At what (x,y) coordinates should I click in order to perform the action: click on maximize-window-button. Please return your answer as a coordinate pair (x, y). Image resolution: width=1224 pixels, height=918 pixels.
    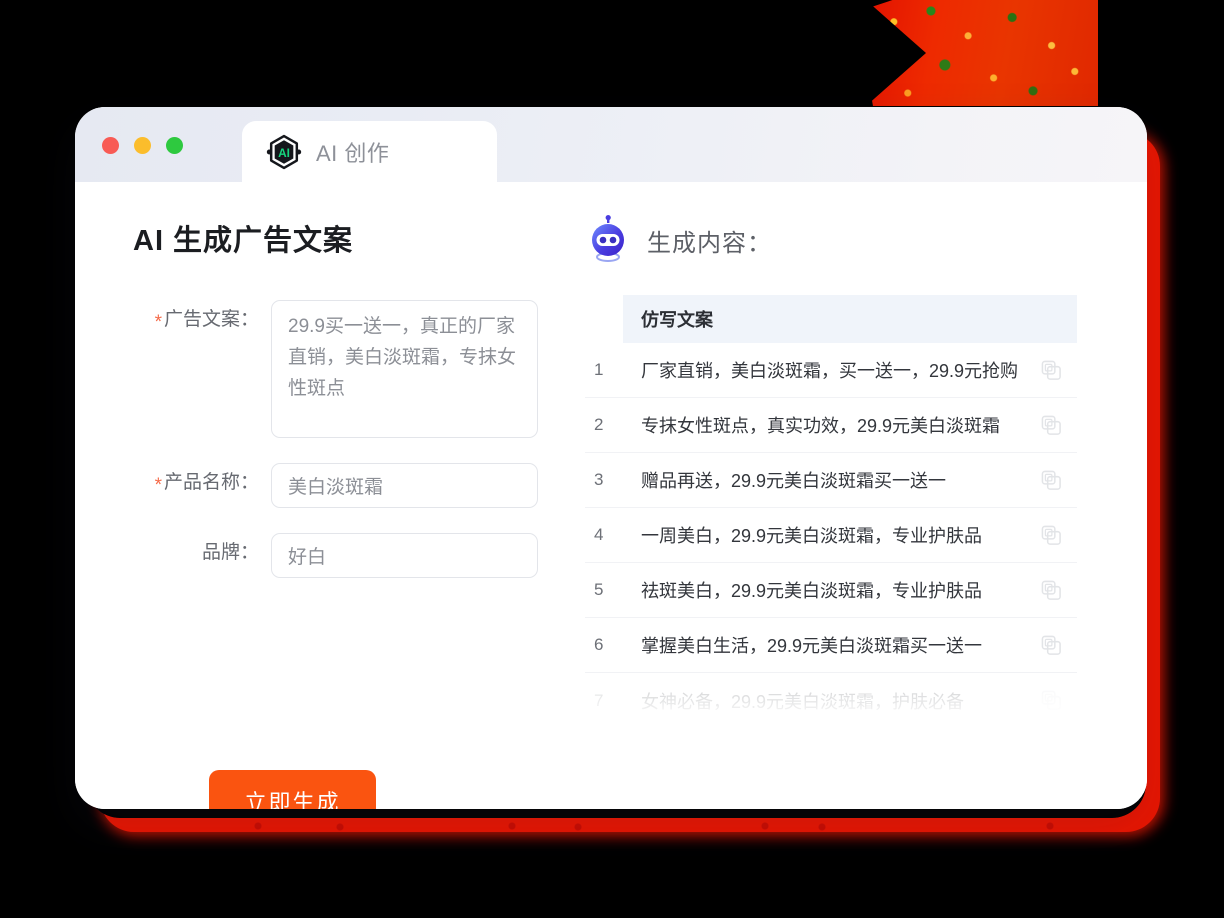
    Looking at the image, I should click on (174, 145).